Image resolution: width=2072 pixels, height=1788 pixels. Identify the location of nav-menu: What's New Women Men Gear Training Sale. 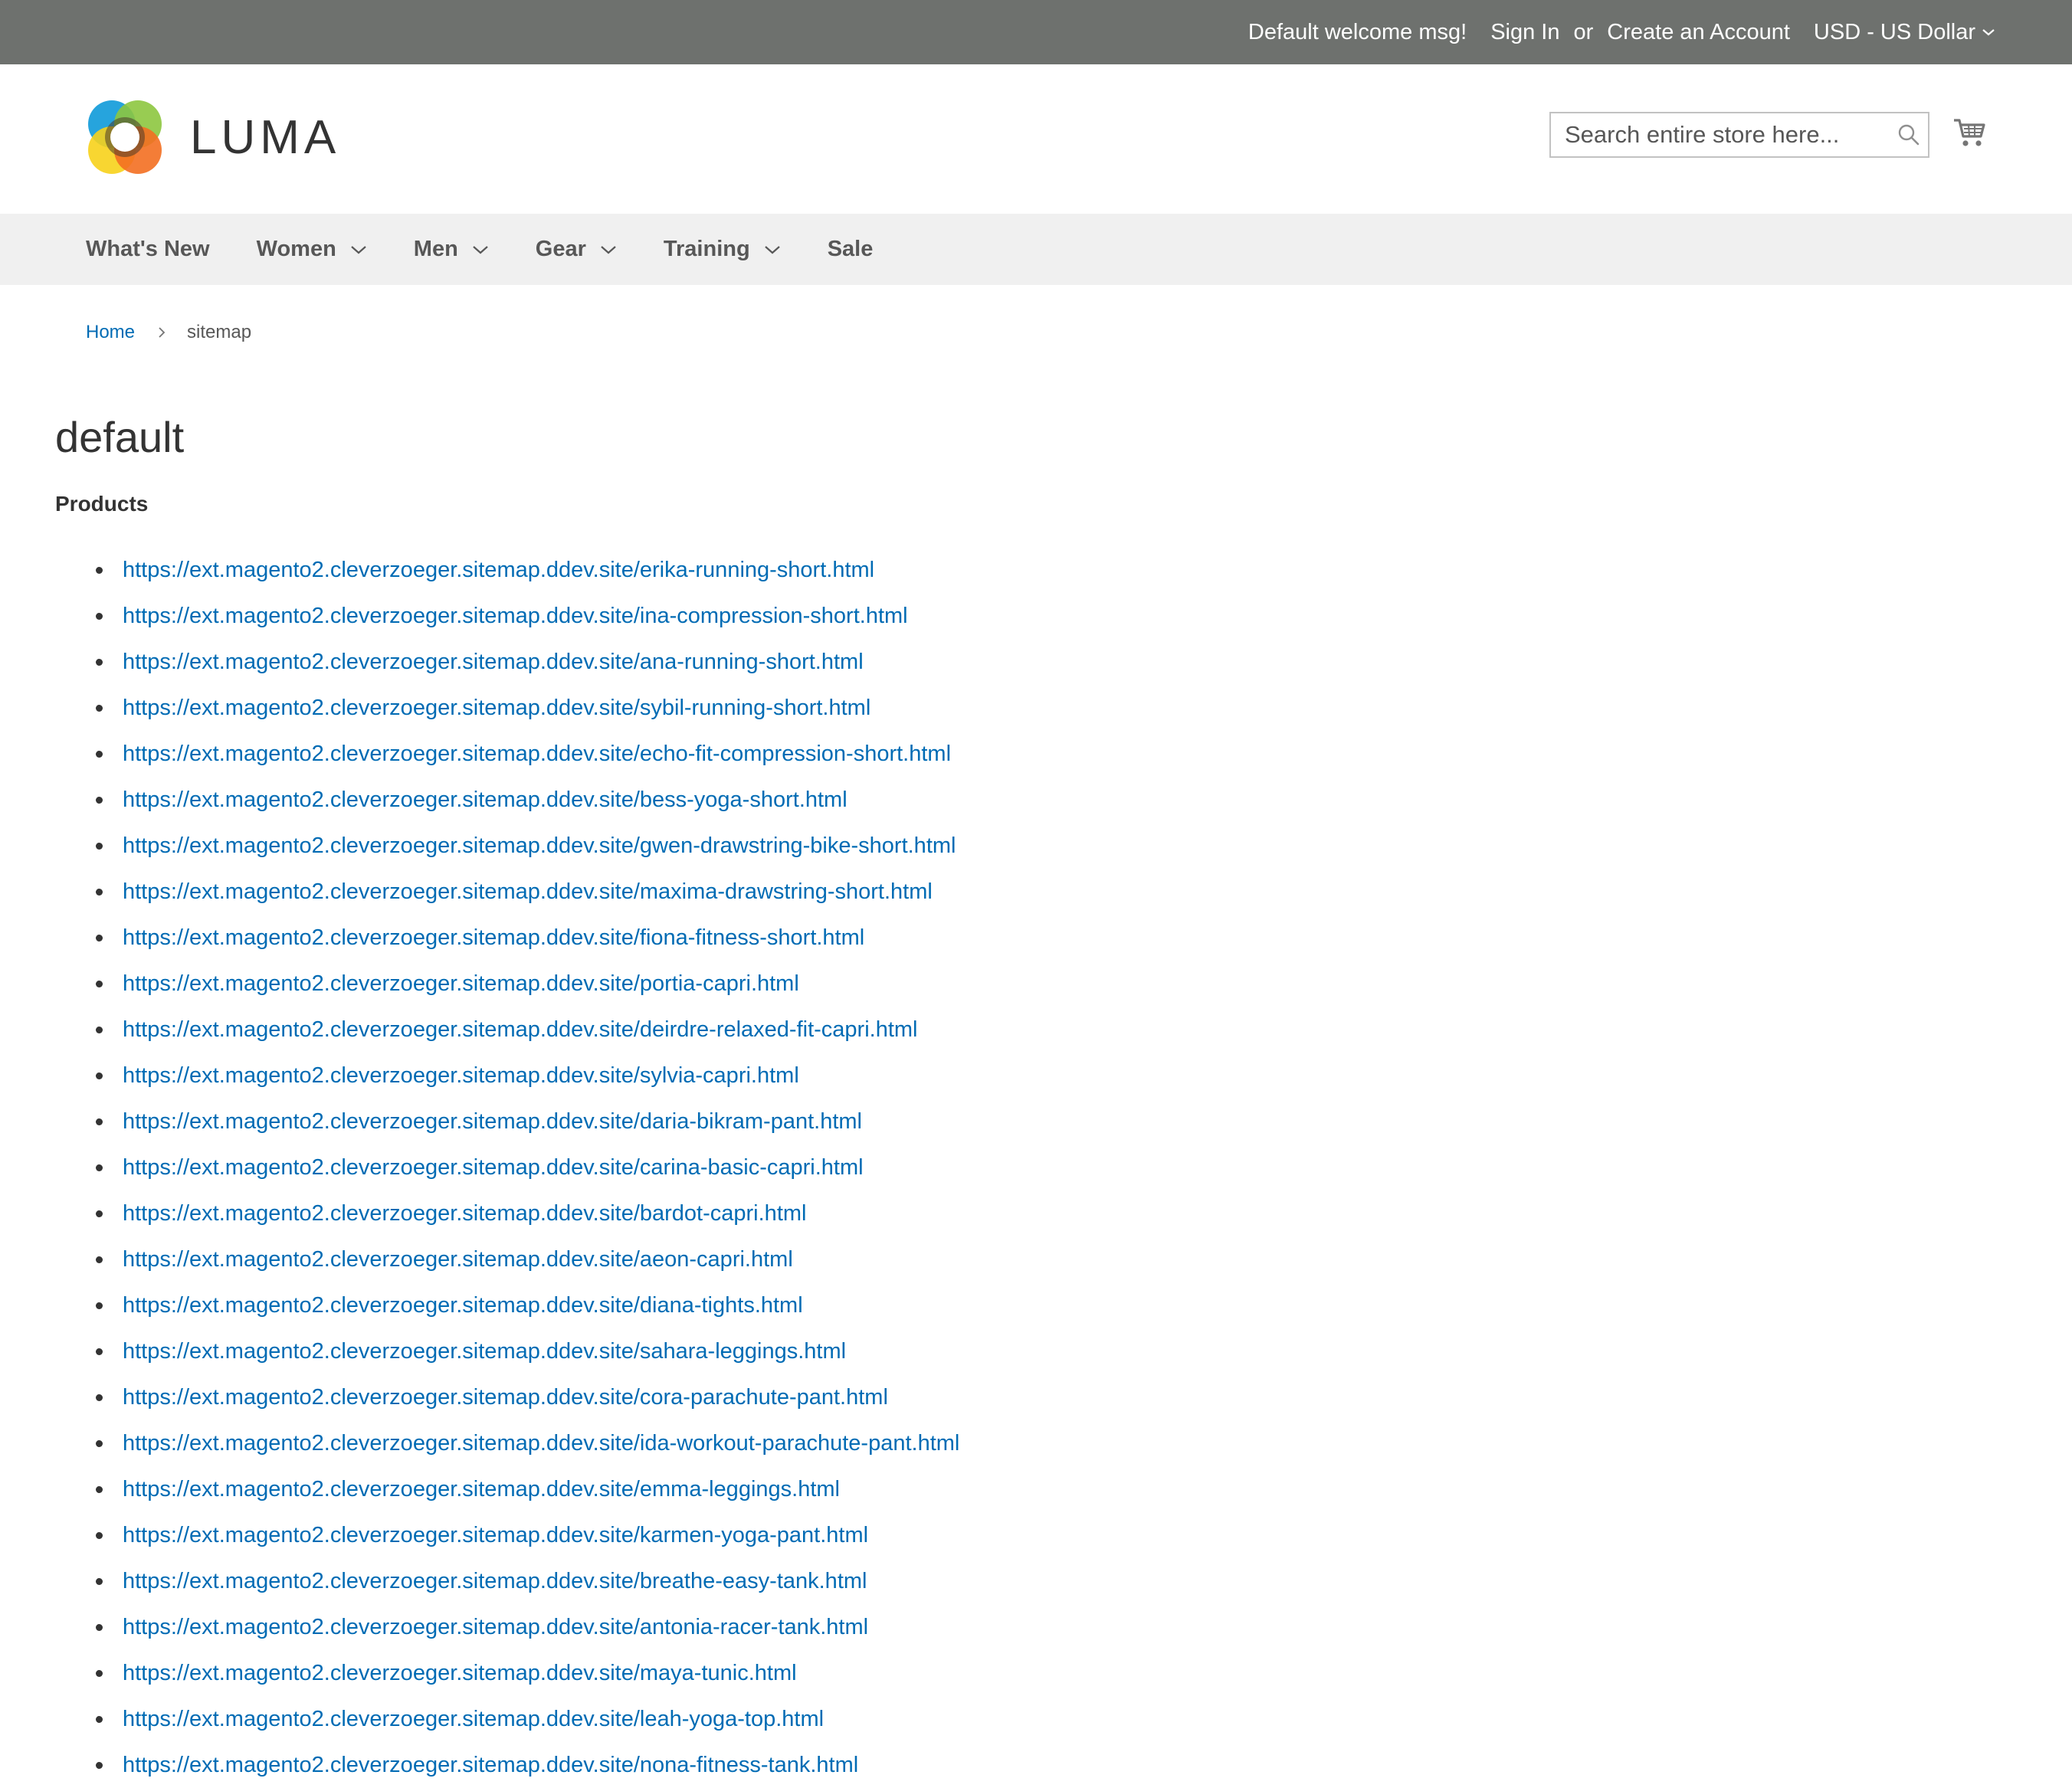
(1036, 249).